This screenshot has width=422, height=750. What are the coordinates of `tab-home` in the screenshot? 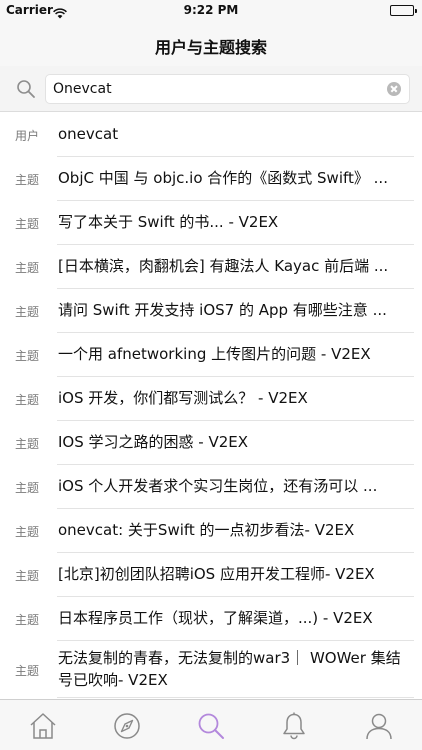 It's located at (43, 726).